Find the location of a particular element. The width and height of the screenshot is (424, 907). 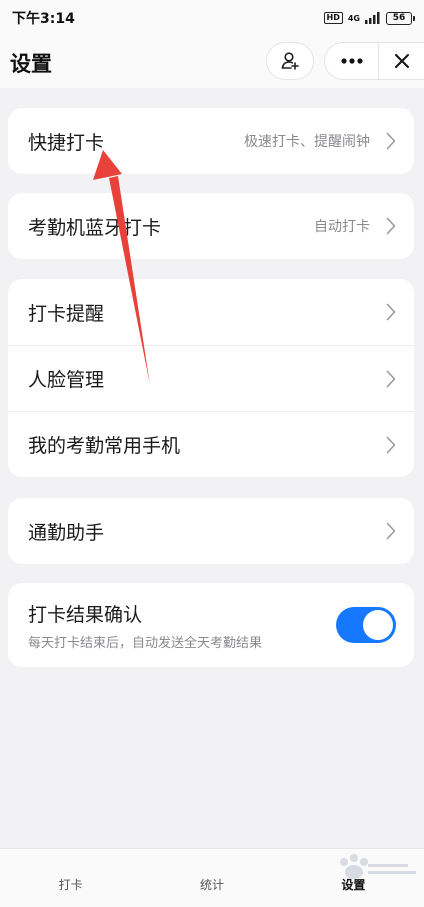

face-management-label: 人脸管理 is located at coordinates (66, 380).